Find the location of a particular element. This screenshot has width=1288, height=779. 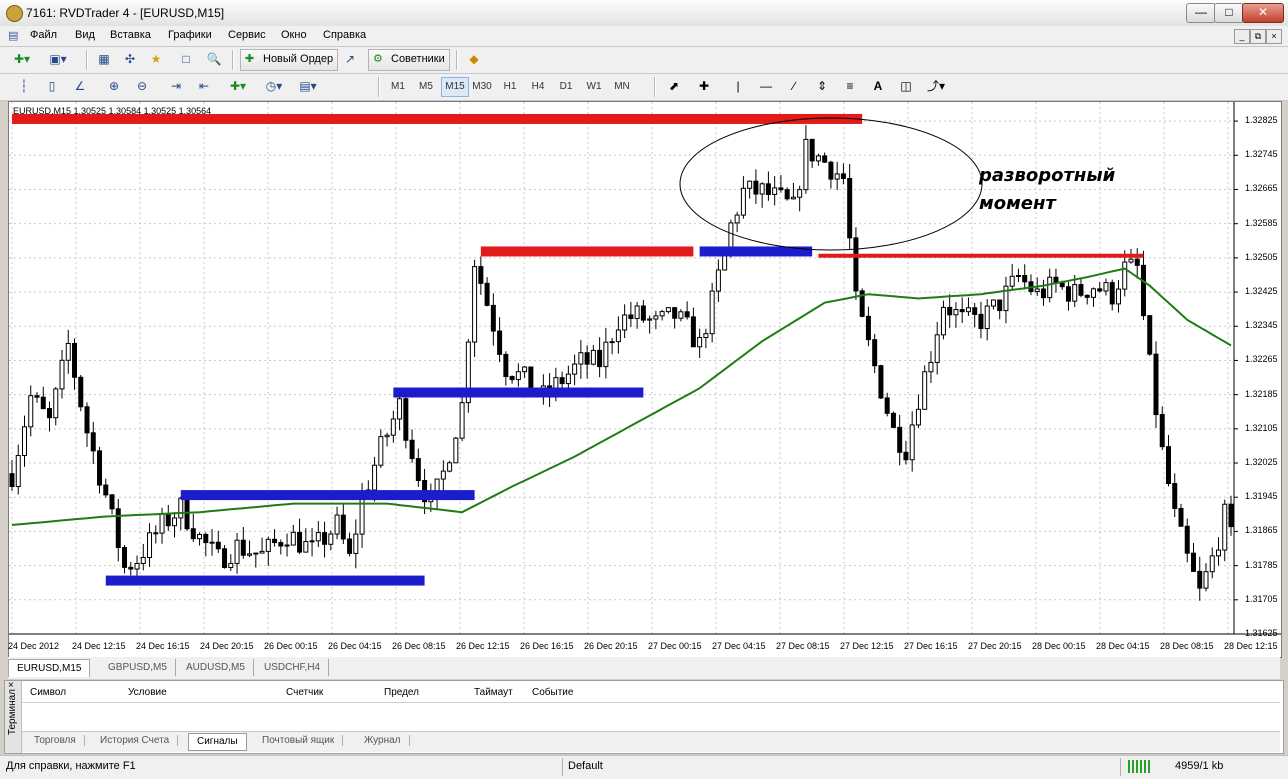

new-order-label: Новый Ордер is located at coordinates (298, 59).